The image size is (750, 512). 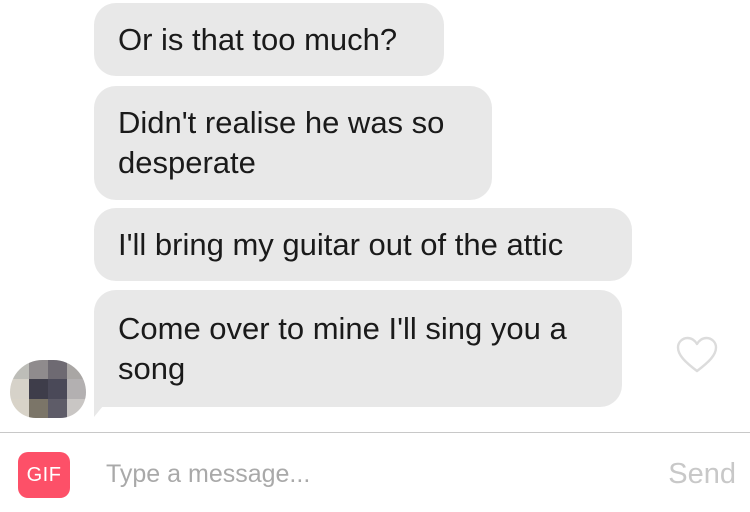 I want to click on message-bubble: Or is that too much?, so click(x=269, y=39).